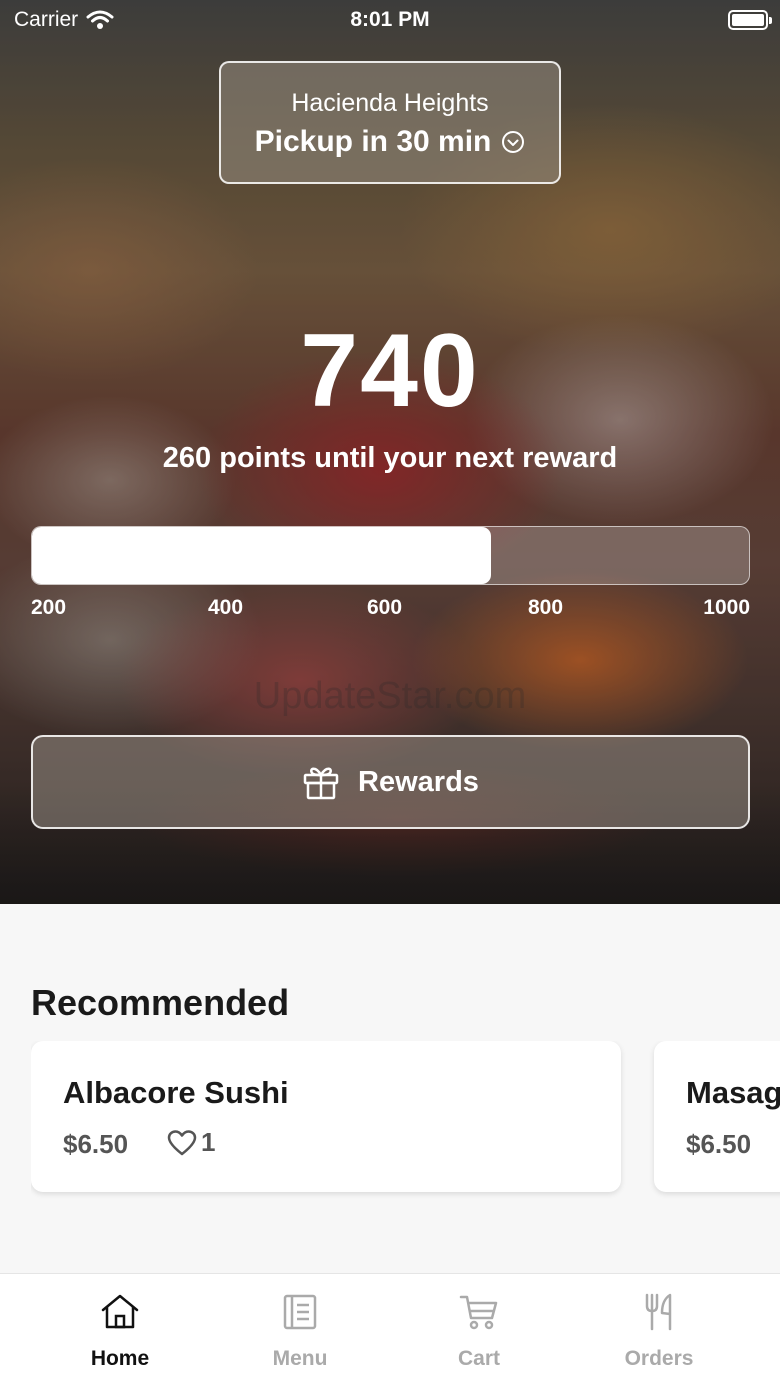 The width and height of the screenshot is (780, 1387). I want to click on tab-orders: Orders, so click(659, 1330).